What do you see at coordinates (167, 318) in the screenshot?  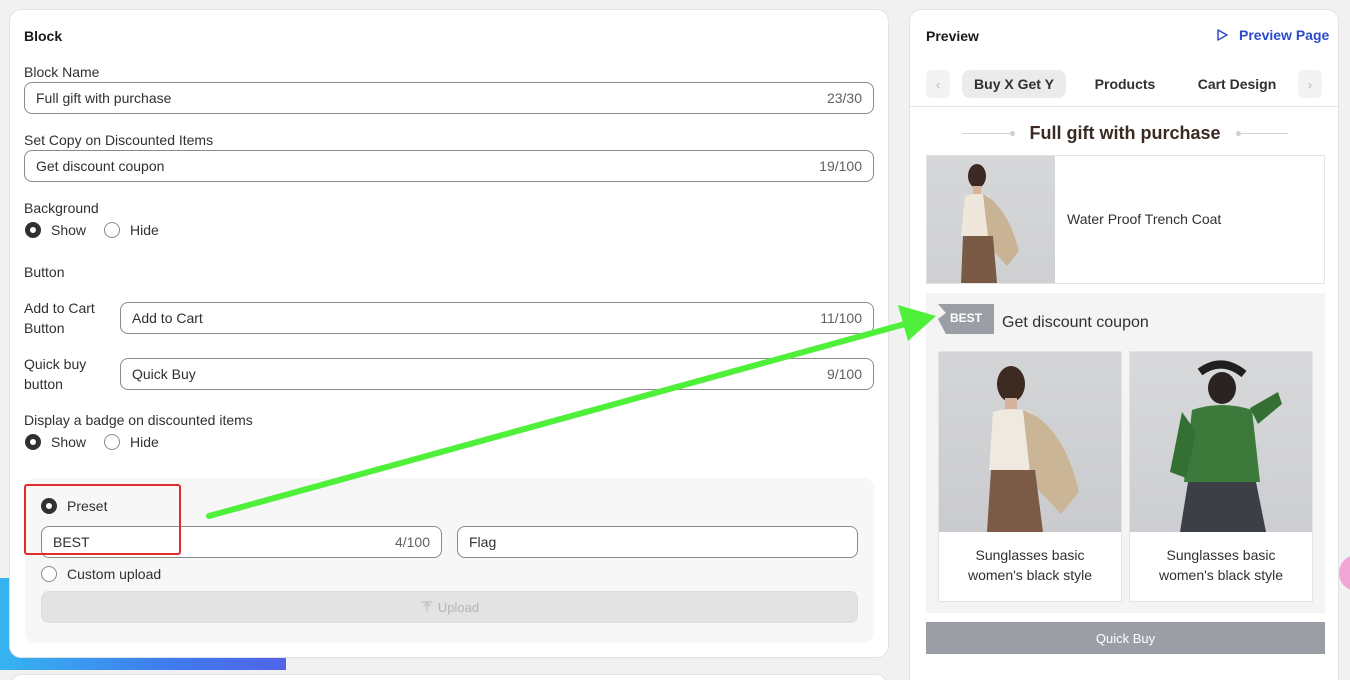 I see `add-to-cart-value: Add to Cart` at bounding box center [167, 318].